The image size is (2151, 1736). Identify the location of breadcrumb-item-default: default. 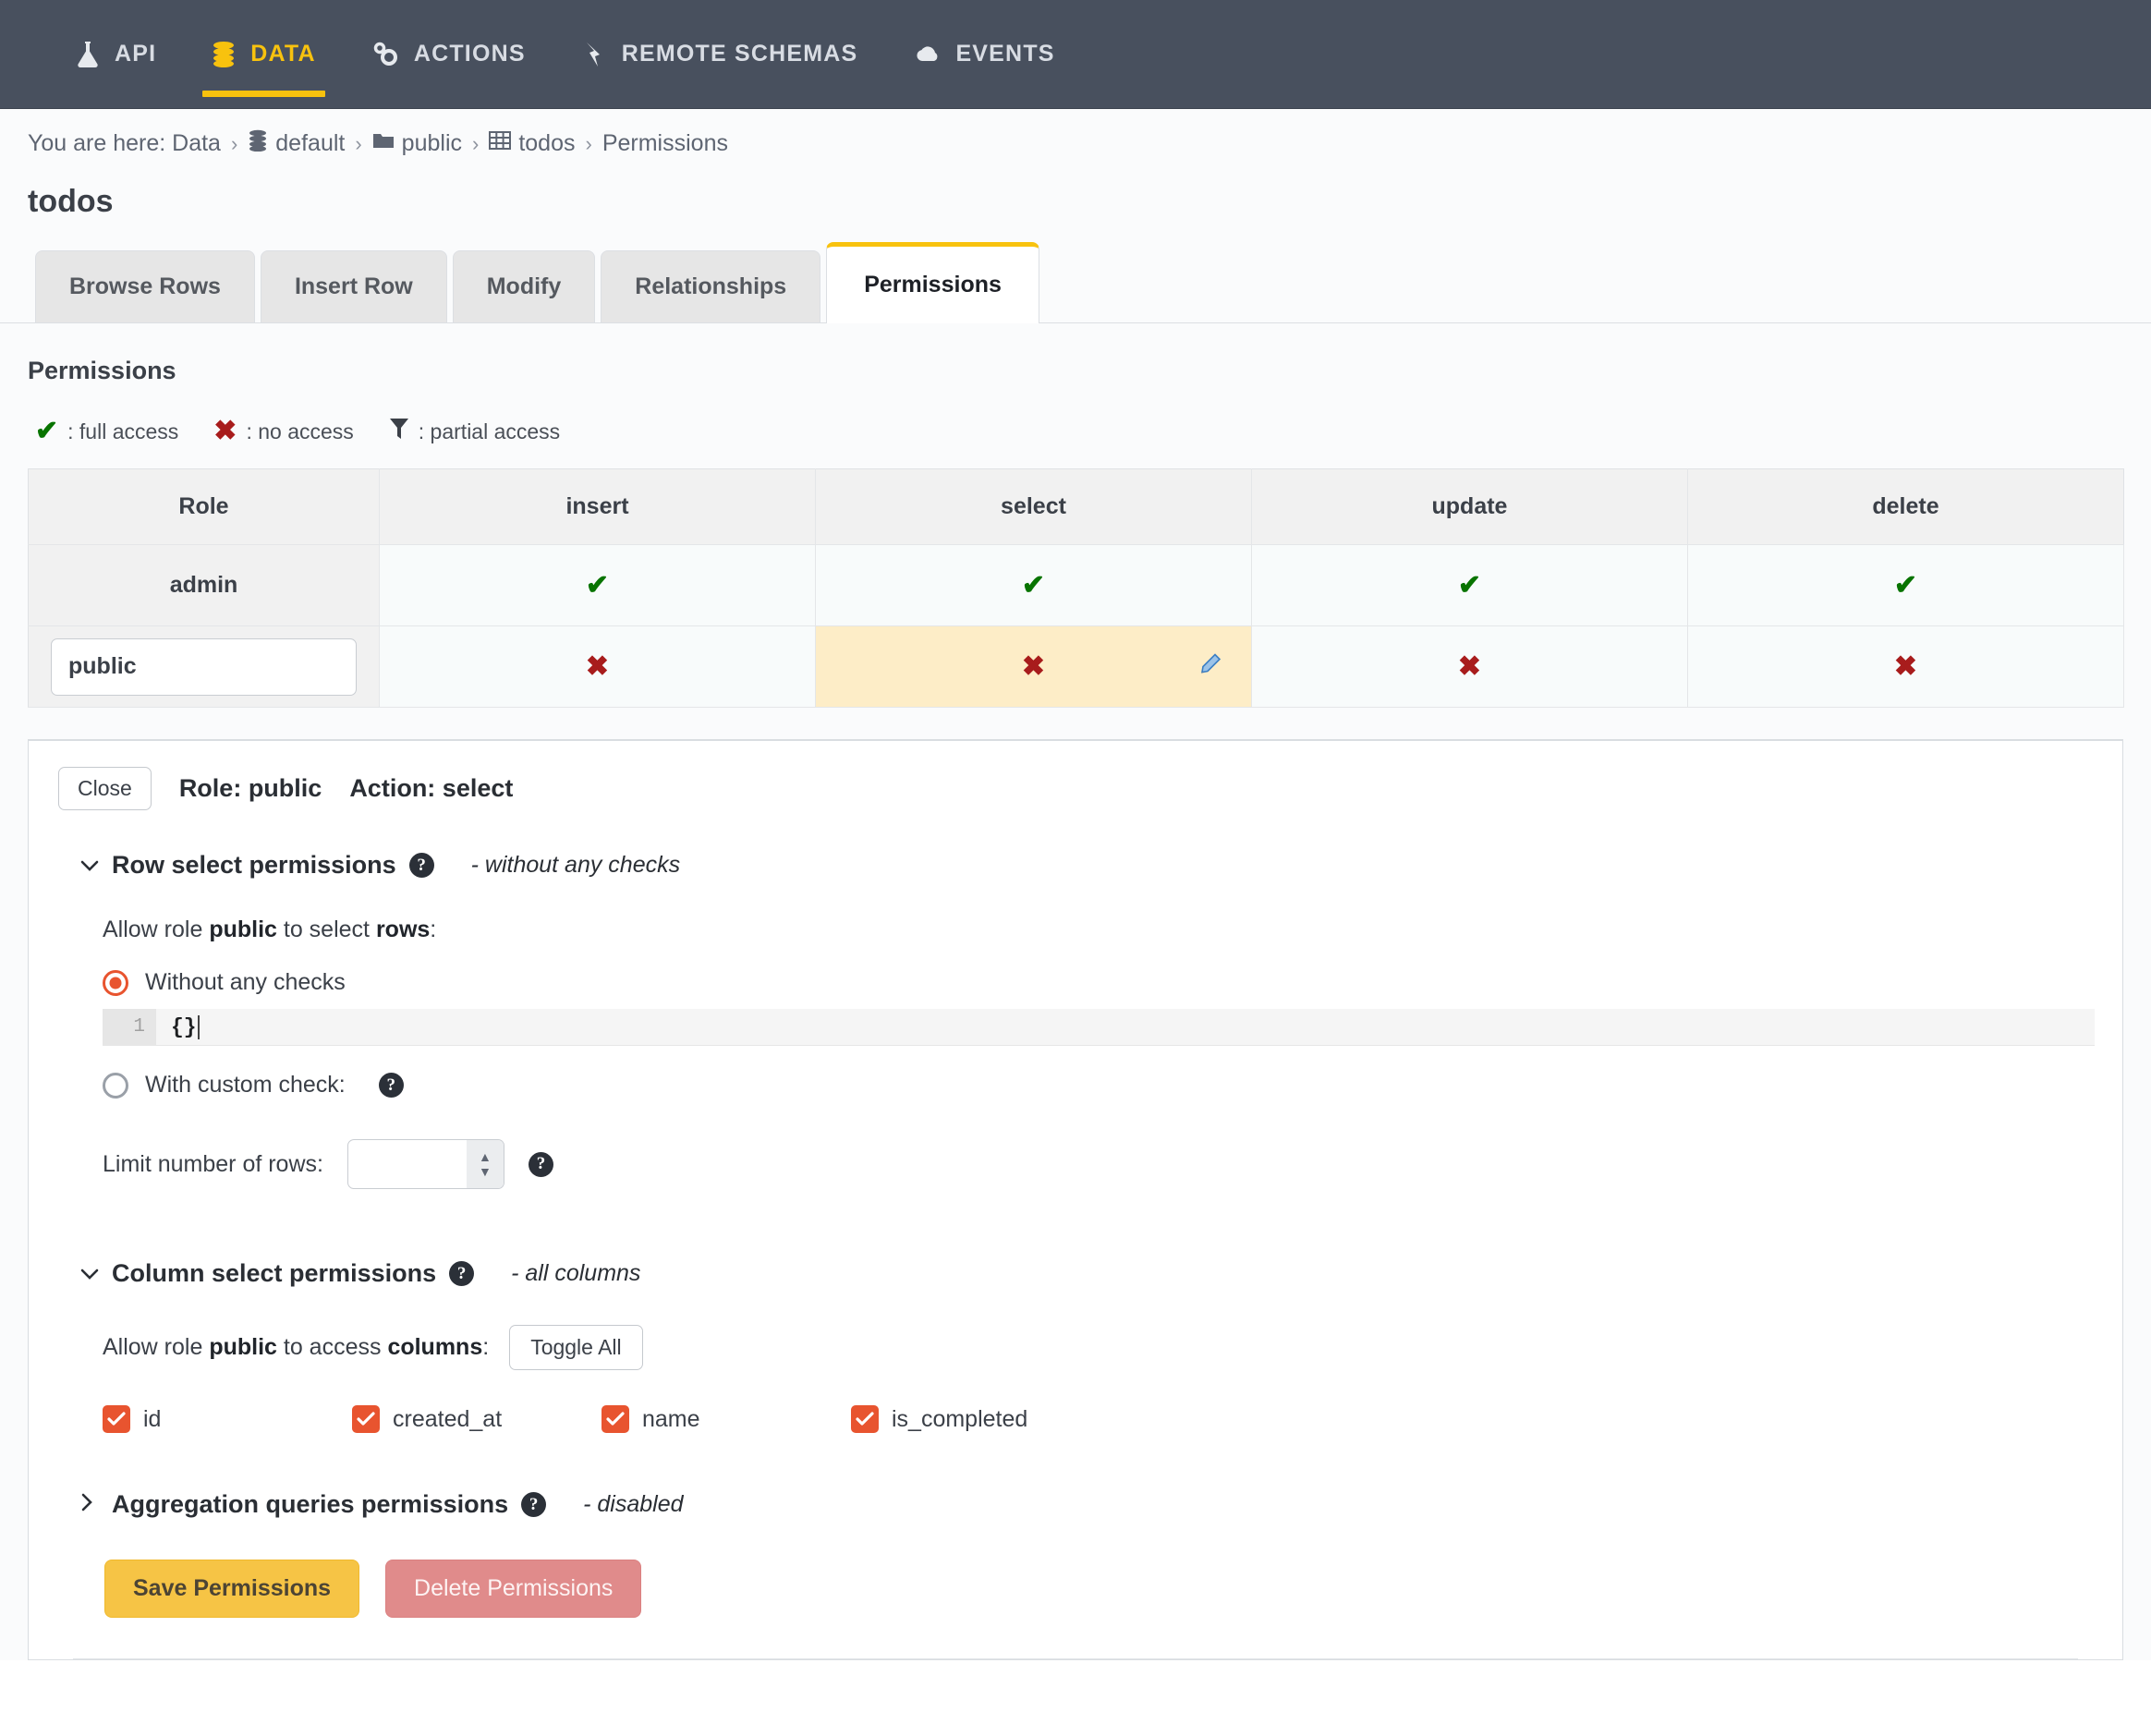
(296, 144).